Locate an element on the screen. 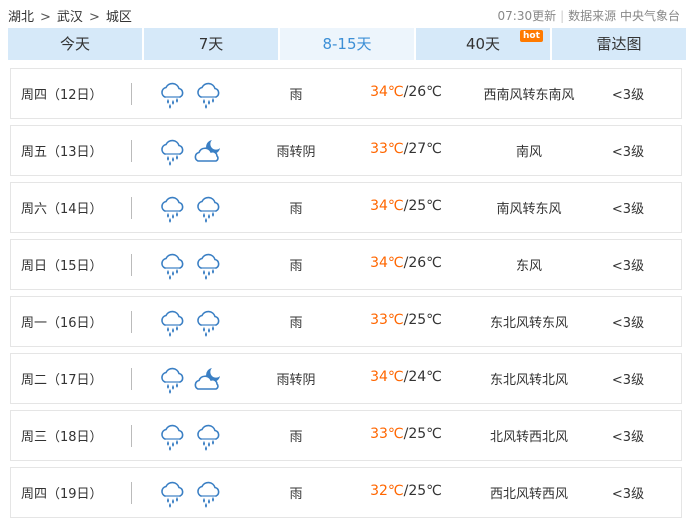  tab-today: 今天 is located at coordinates (76, 44).